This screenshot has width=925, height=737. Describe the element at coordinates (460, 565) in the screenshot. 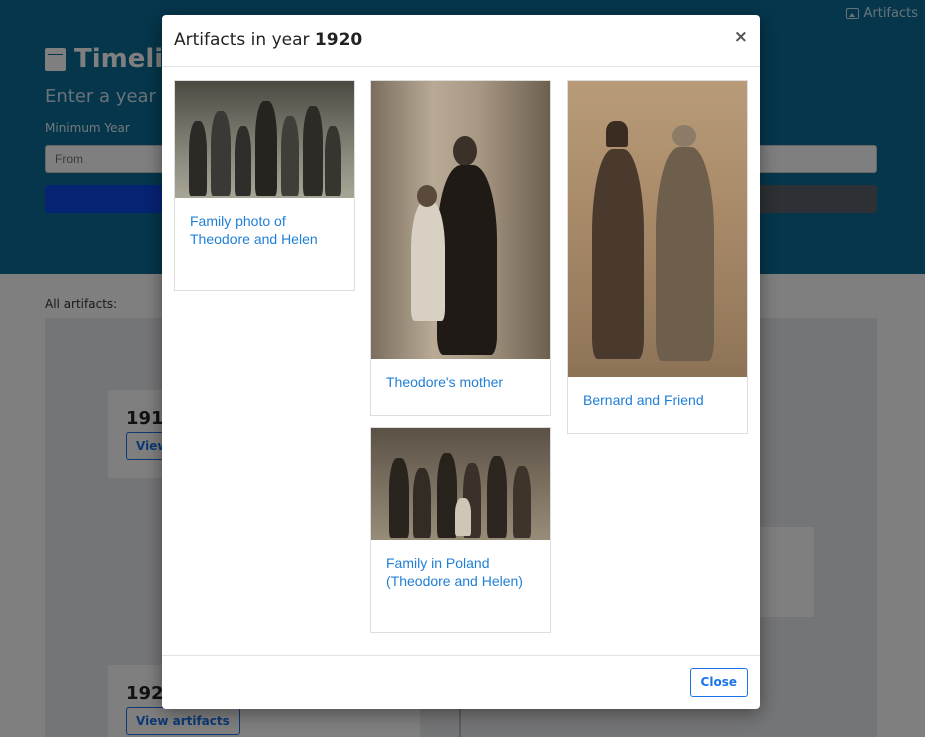

I see `artifact-caption: Family in Poland (Theodore and Helen)` at that location.